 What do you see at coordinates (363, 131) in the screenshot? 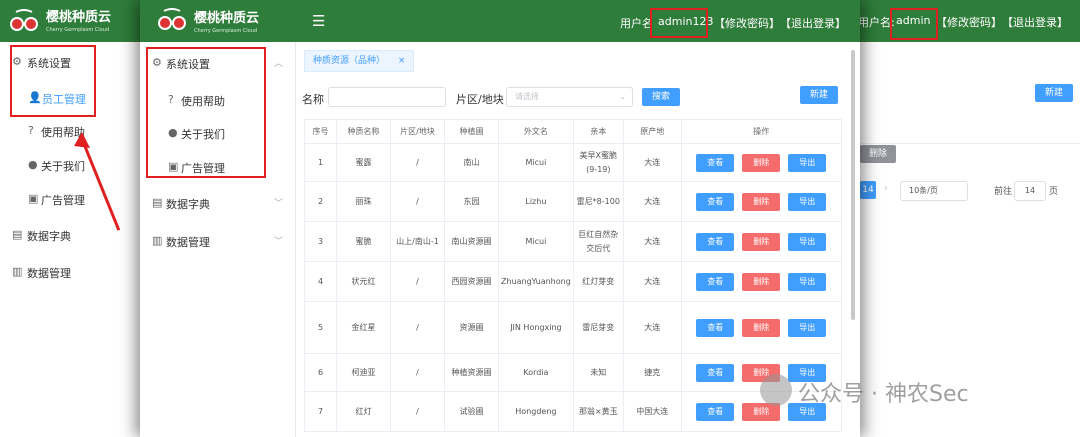
I see `col-header: 种质名称` at bounding box center [363, 131].